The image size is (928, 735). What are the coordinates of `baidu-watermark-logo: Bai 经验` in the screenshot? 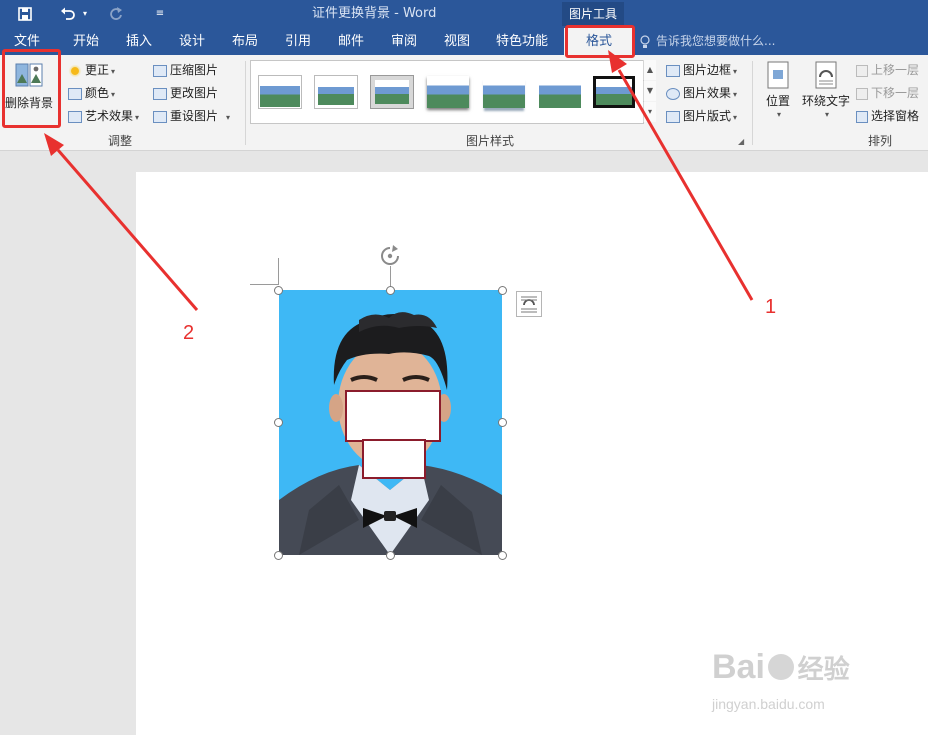 It's located at (797, 672).